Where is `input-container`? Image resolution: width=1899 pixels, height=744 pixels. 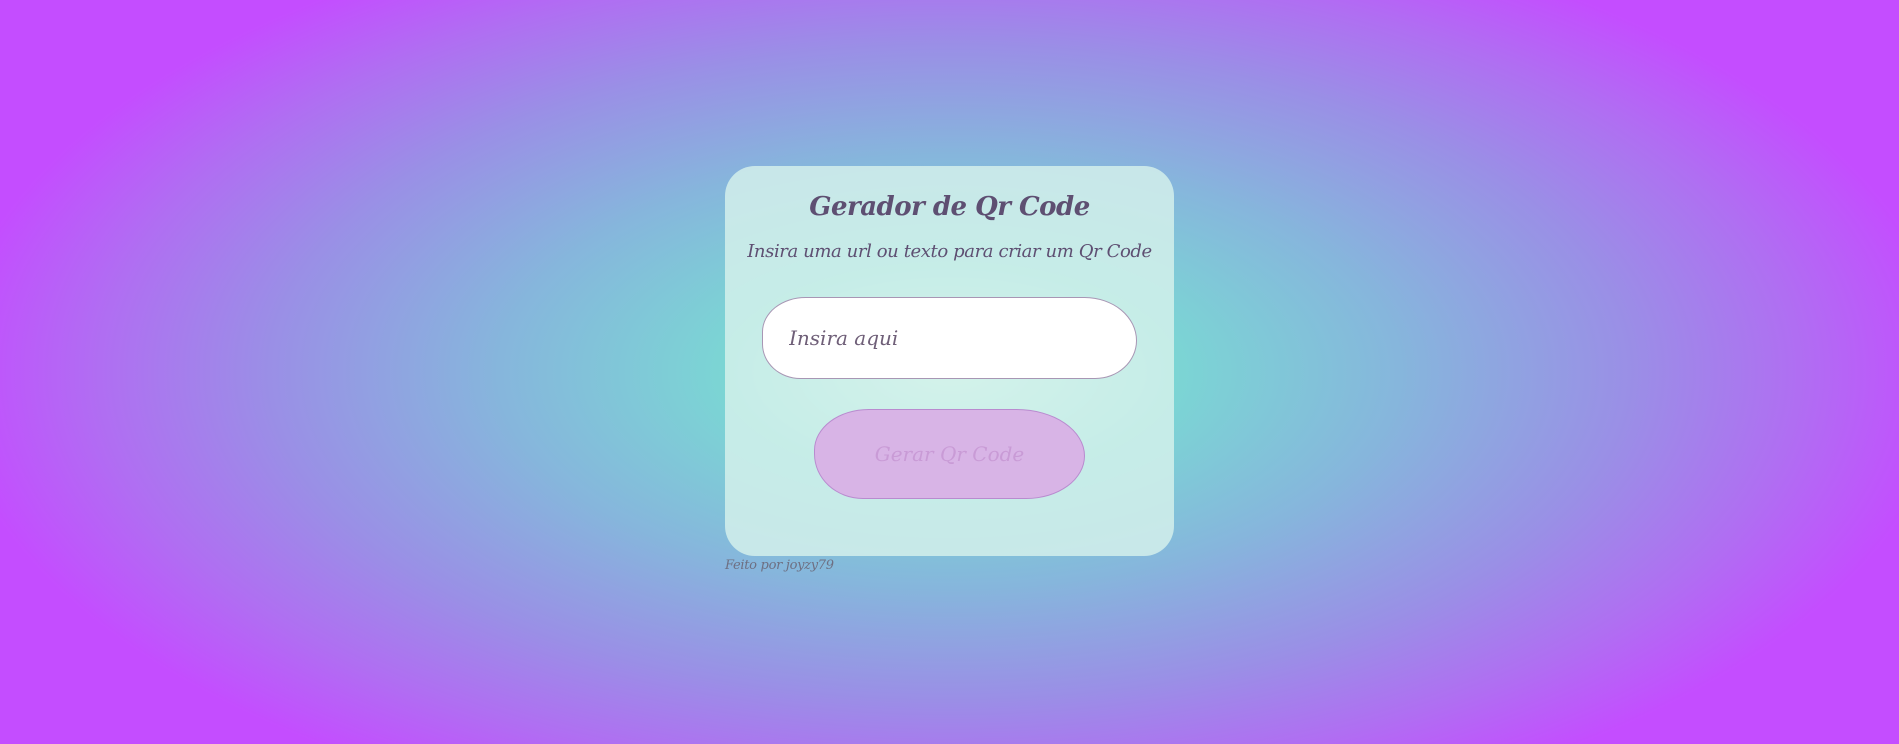
input-container is located at coordinates (949, 338).